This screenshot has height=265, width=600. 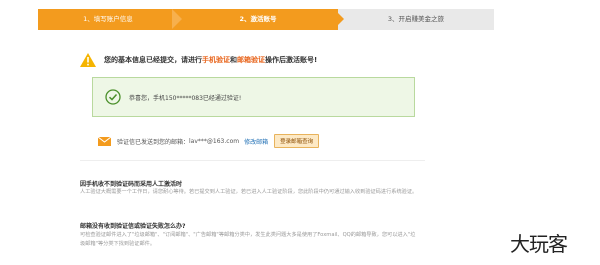 What do you see at coordinates (251, 60) in the screenshot?
I see `email-verify-text: 邮箱验证` at bounding box center [251, 60].